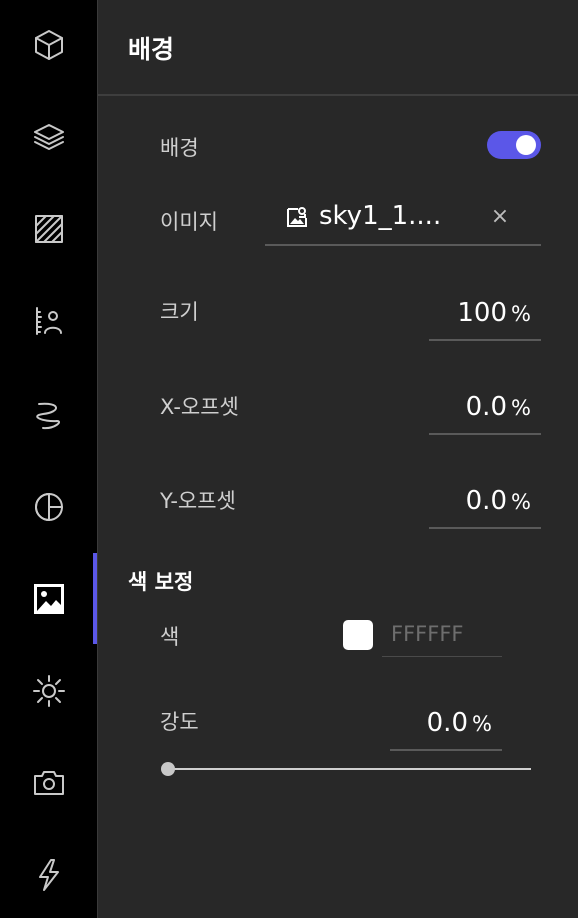  I want to click on sidebar-item-human-scale, so click(48, 321).